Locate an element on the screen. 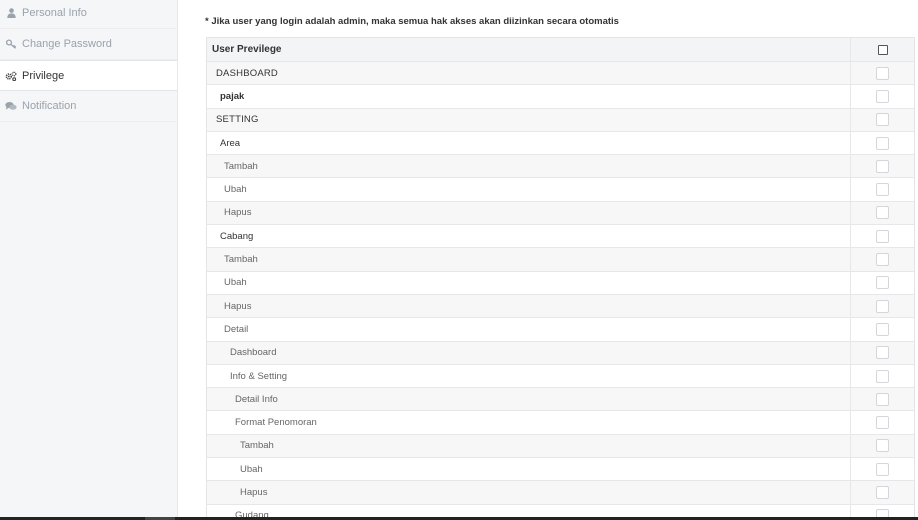  gears-icon is located at coordinates (11, 76).